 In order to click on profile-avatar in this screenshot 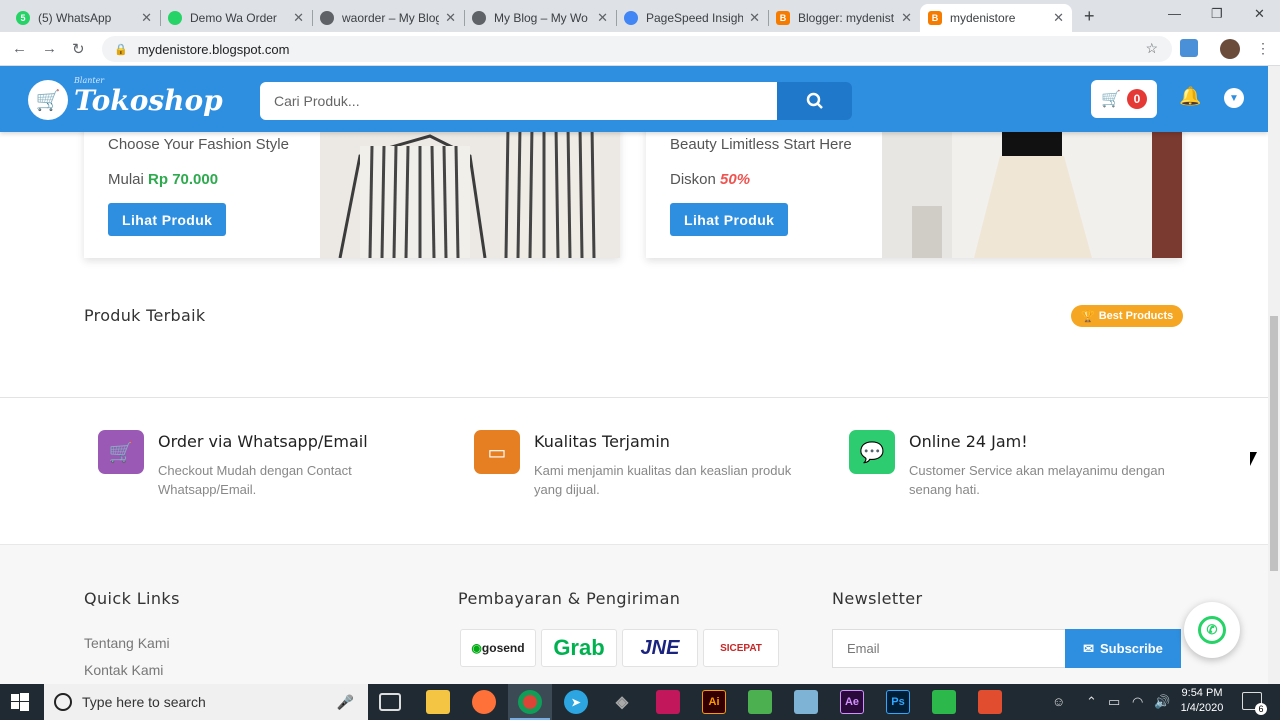, I will do `click(1230, 49)`.